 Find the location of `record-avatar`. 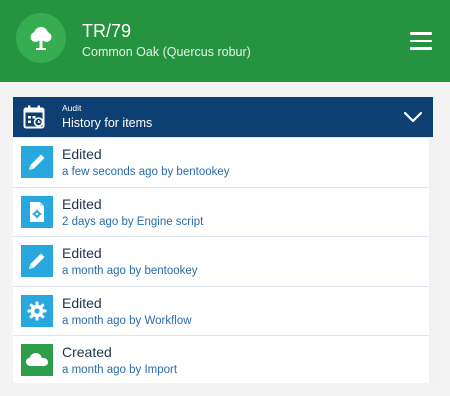

record-avatar is located at coordinates (41, 38).